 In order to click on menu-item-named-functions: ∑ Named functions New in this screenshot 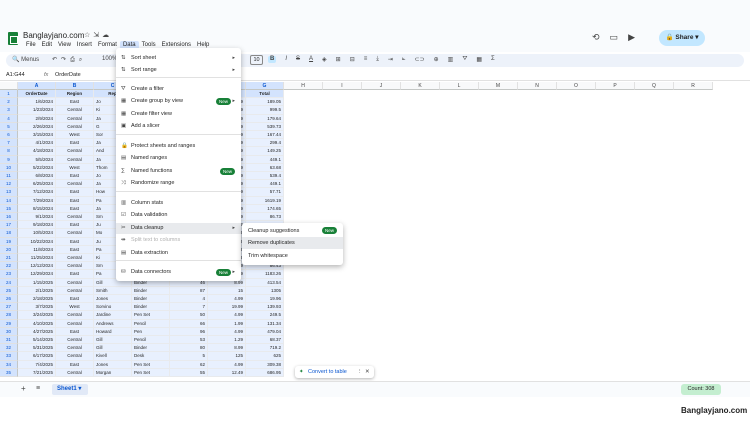, I will do `click(178, 171)`.